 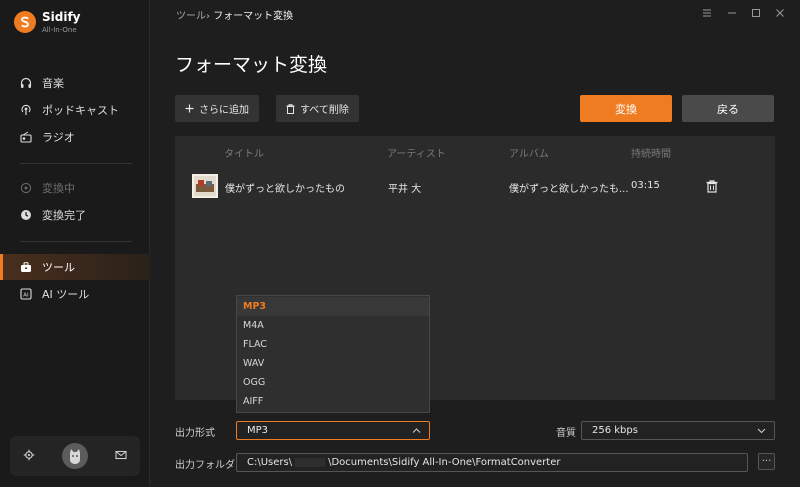 I want to click on headphones-icon, so click(x=26, y=83).